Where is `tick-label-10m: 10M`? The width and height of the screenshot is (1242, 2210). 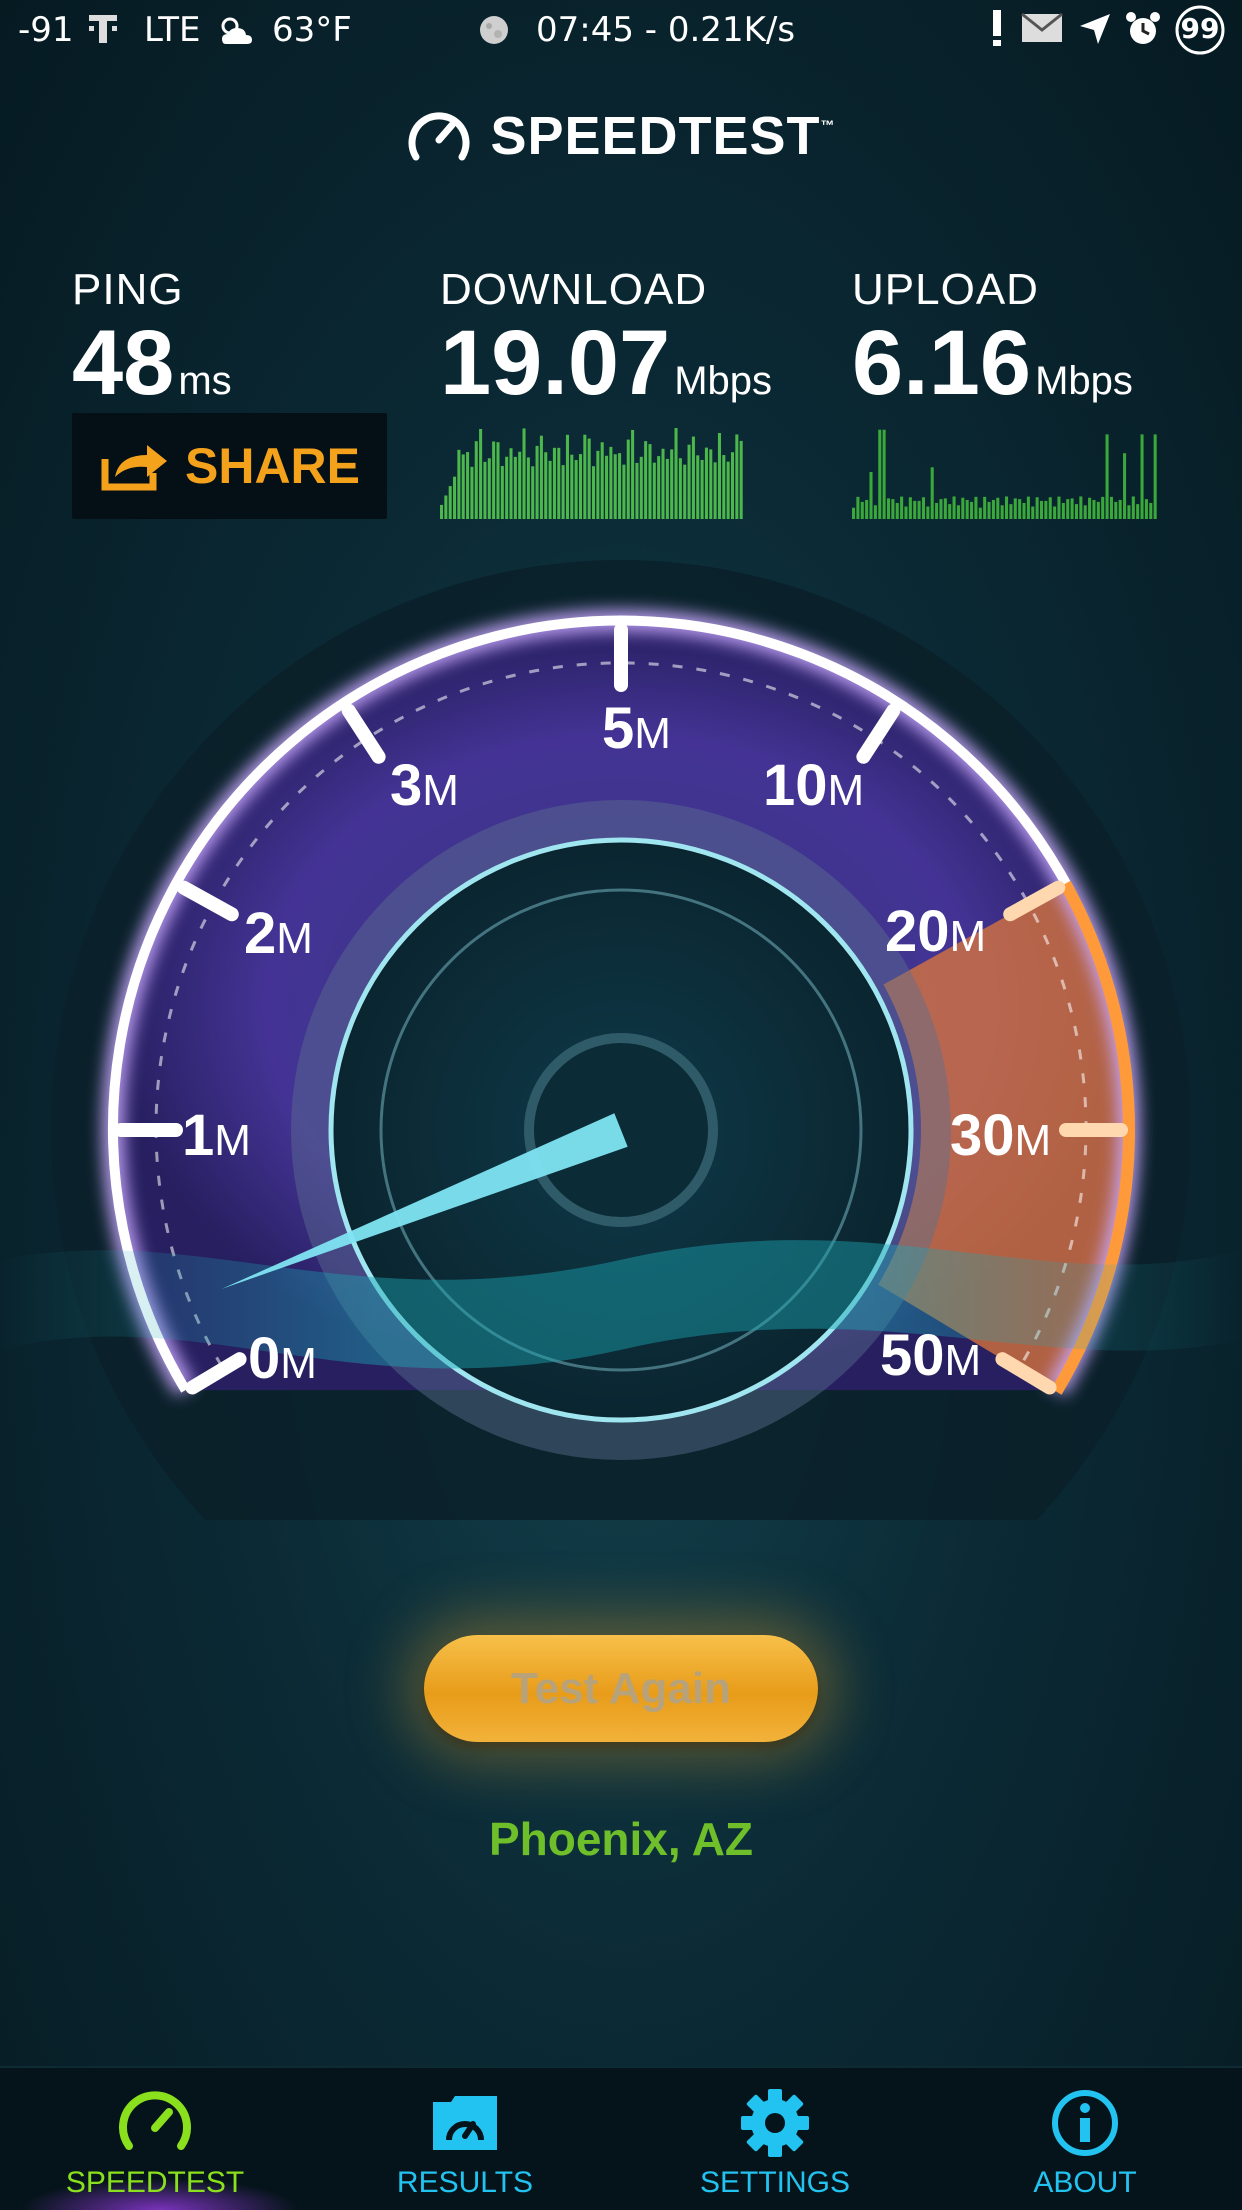
tick-label-10m: 10M is located at coordinates (814, 785).